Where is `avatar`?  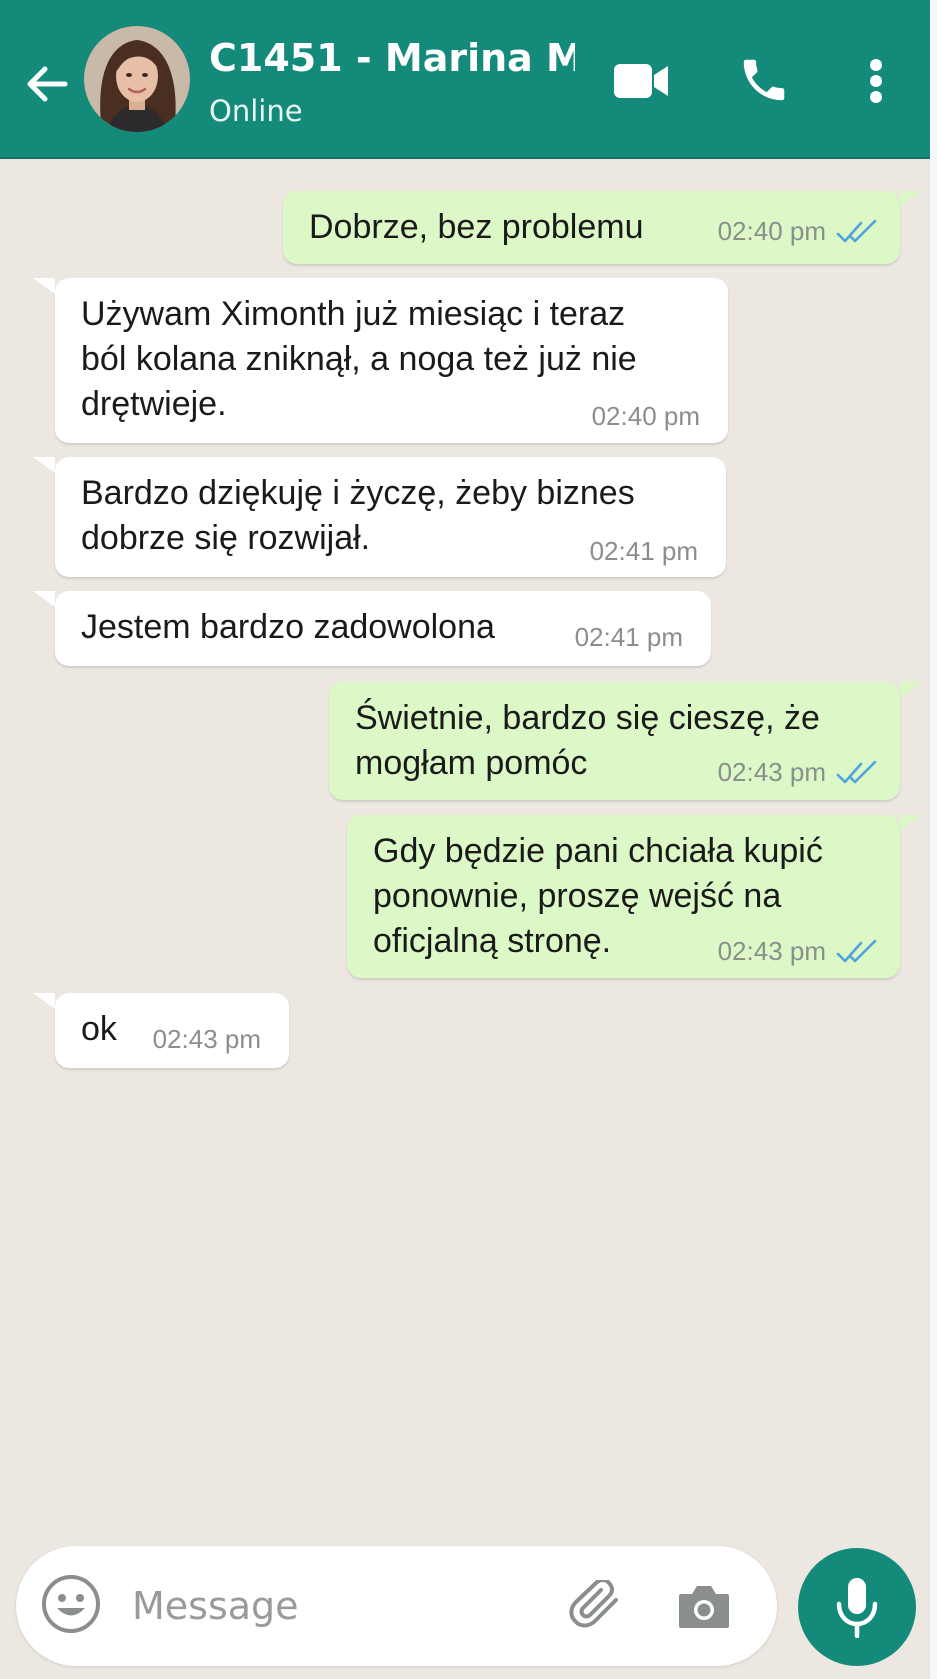
avatar is located at coordinates (137, 79).